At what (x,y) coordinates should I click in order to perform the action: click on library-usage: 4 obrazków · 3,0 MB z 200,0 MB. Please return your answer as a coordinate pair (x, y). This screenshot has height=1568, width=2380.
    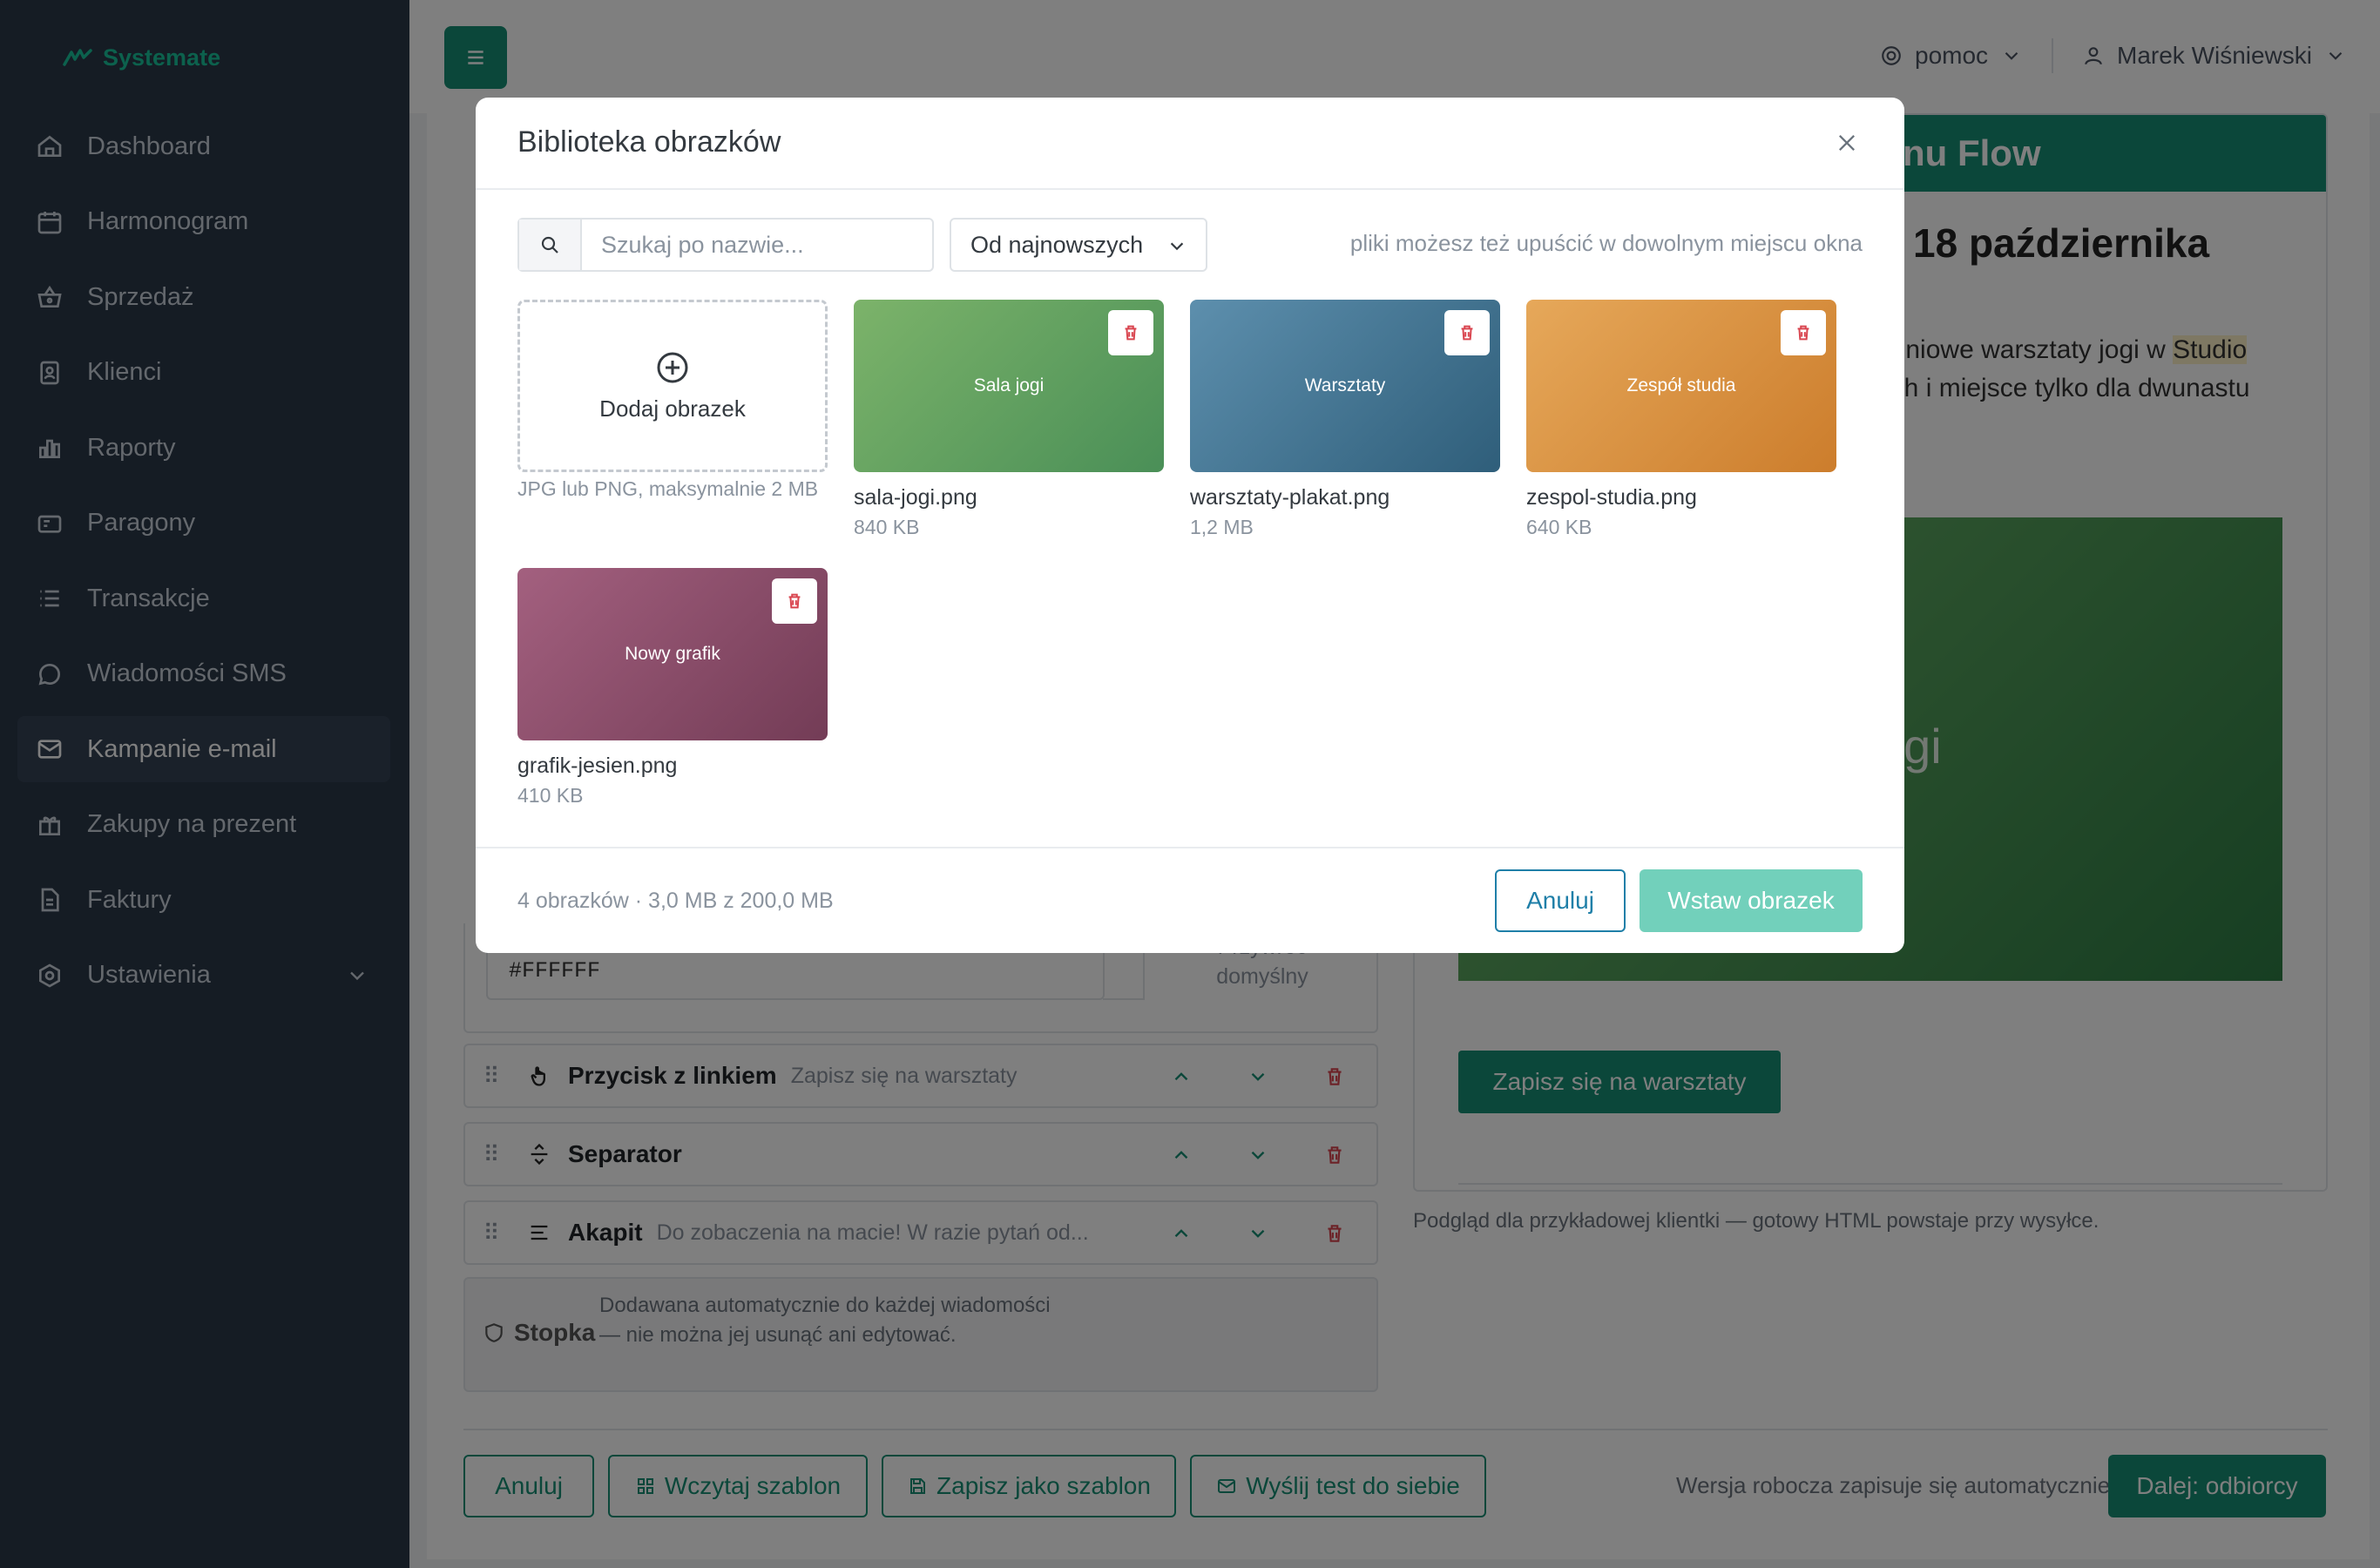
    Looking at the image, I should click on (675, 901).